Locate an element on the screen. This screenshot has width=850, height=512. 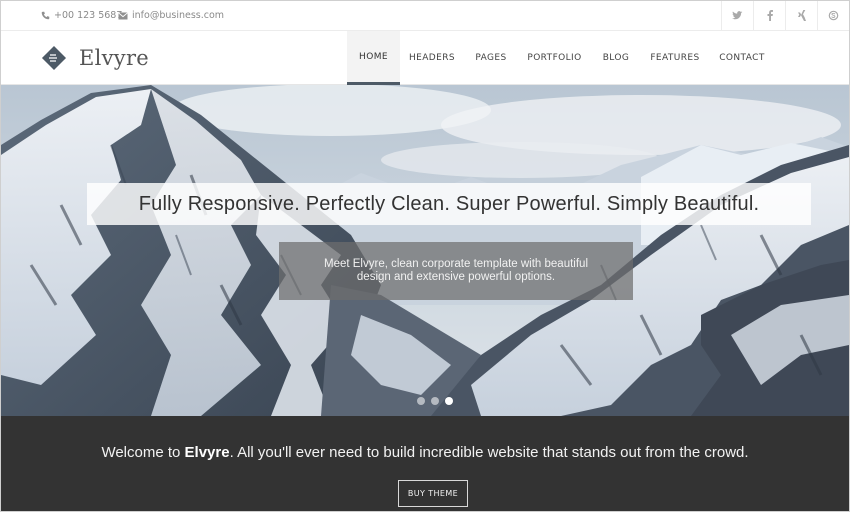
nav-features: FEATURES is located at coordinates (675, 58).